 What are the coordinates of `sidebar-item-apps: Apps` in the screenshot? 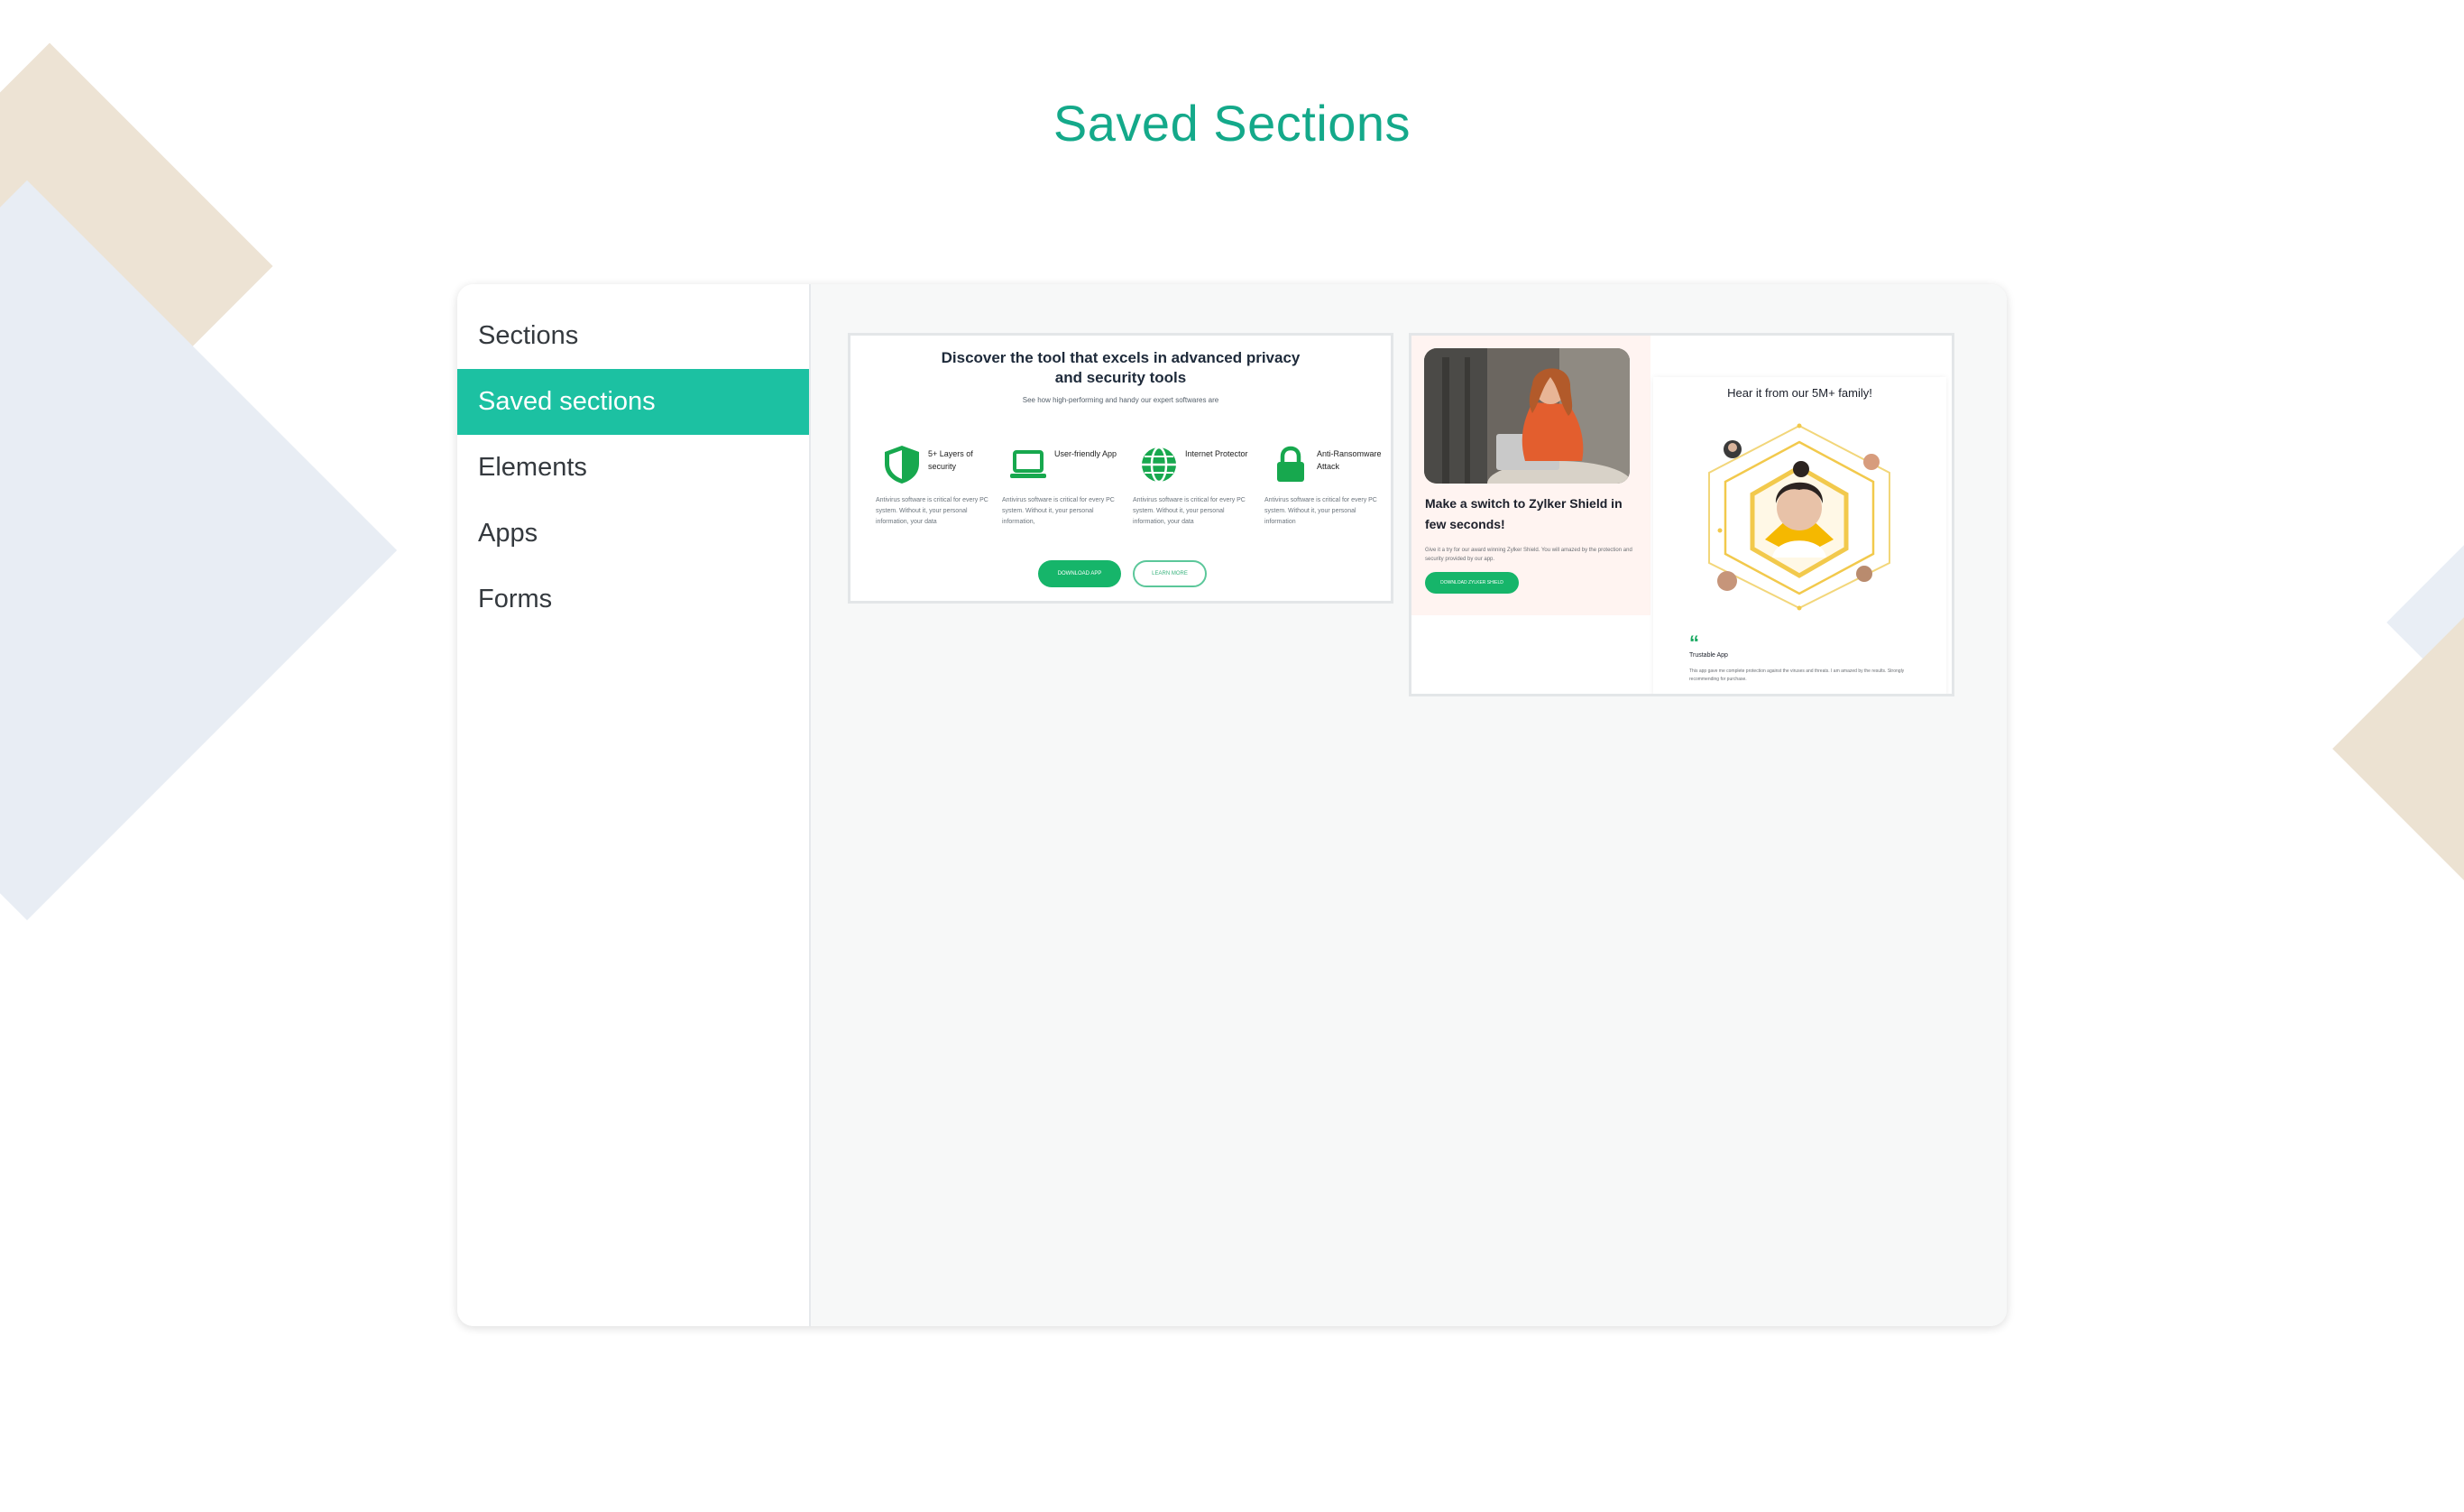 It's located at (633, 534).